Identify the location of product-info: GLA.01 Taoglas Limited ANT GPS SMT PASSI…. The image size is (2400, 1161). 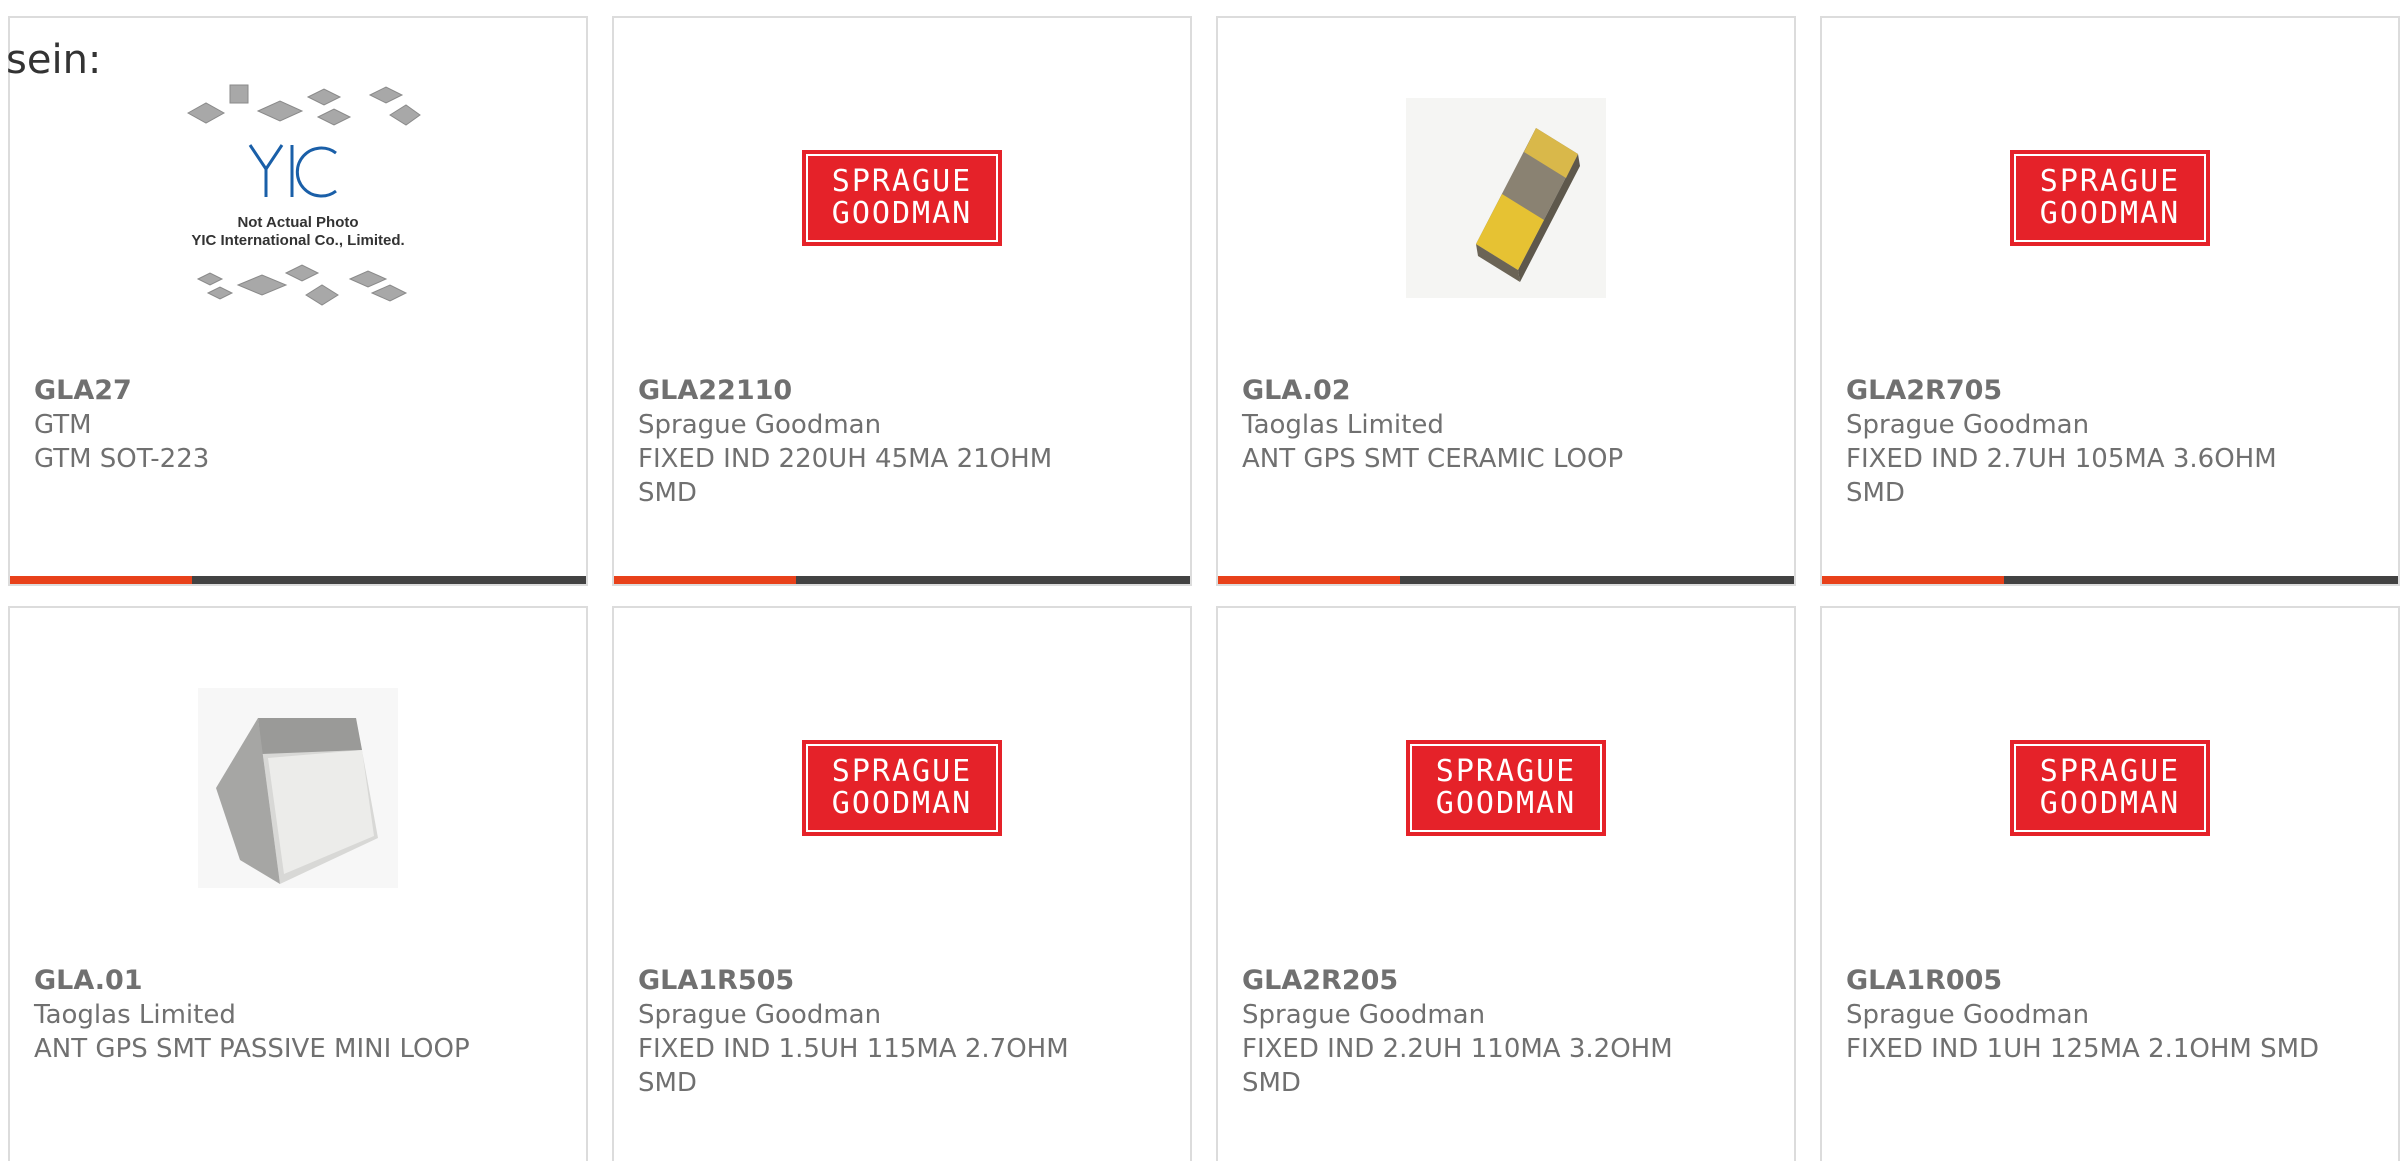
(274, 1015).